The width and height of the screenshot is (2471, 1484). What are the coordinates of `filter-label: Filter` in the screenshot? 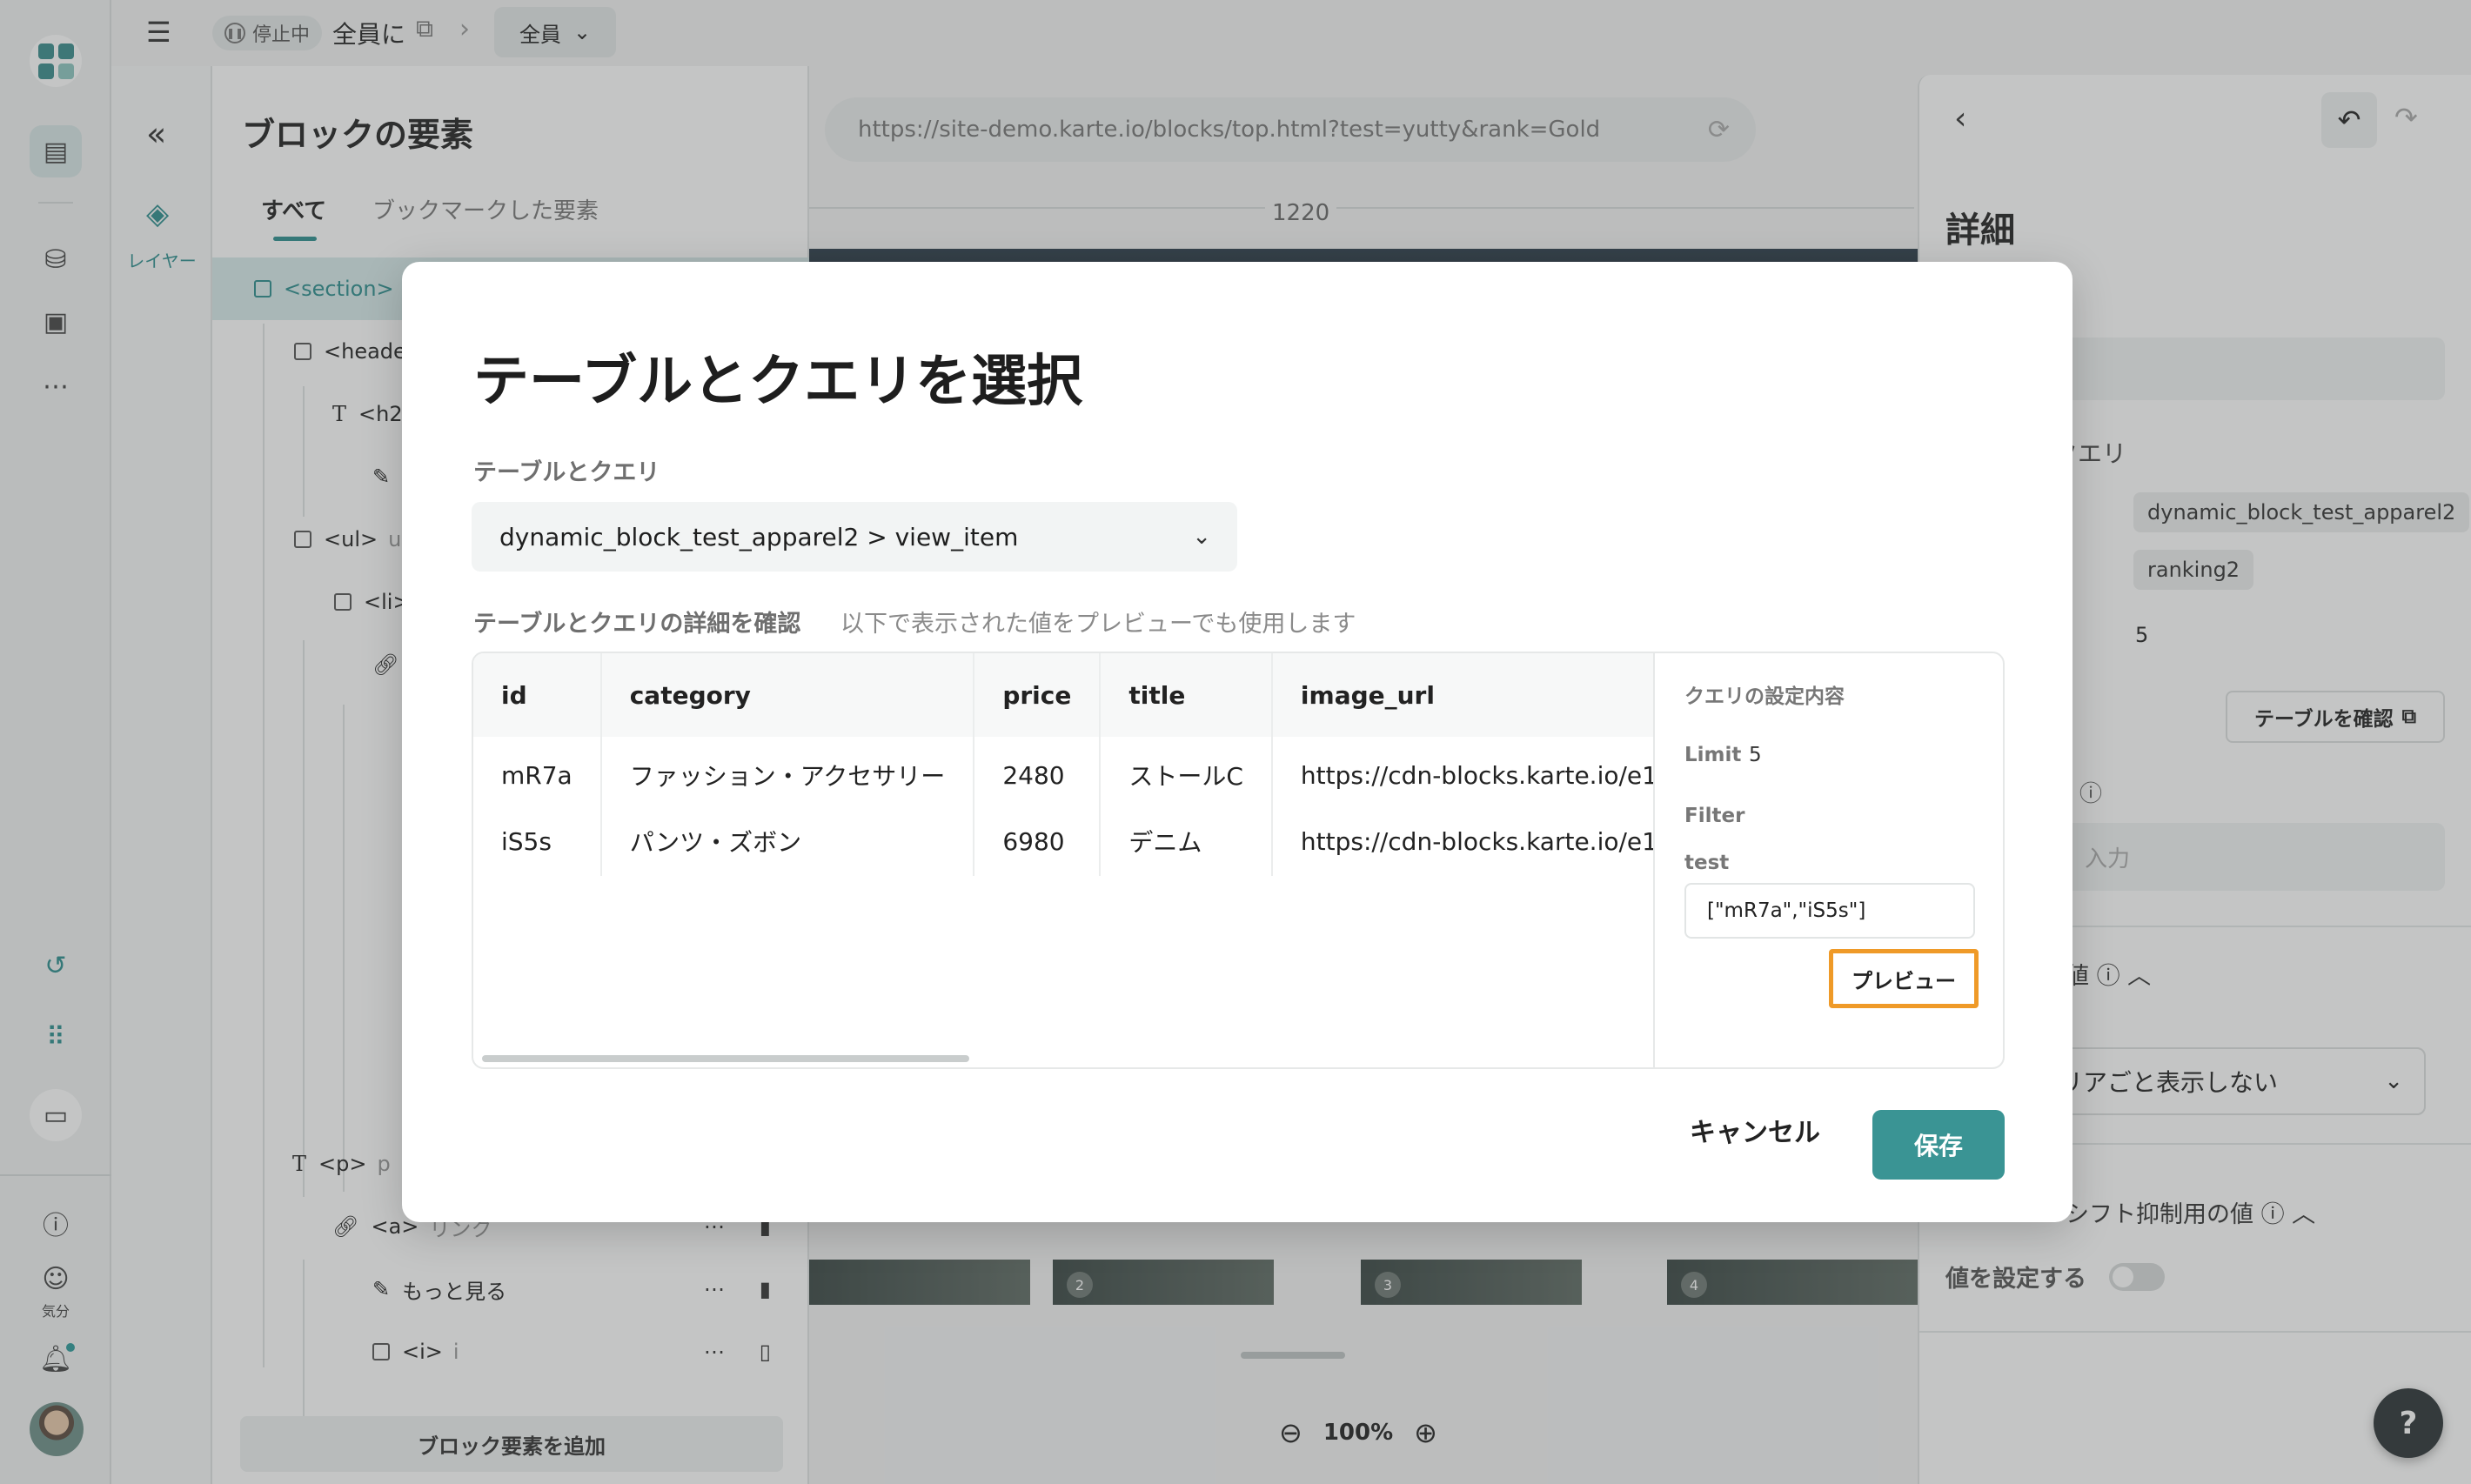 It's located at (1714, 816).